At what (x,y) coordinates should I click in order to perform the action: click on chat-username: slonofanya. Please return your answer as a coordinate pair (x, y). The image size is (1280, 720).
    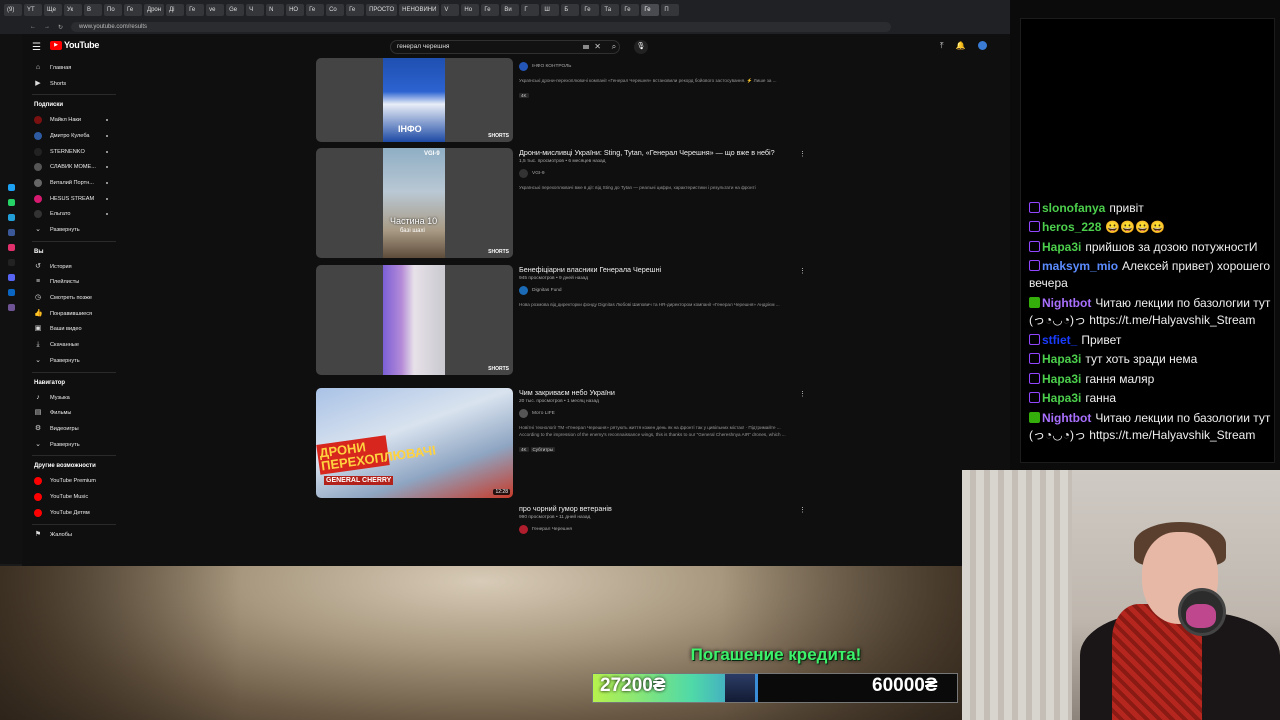
    Looking at the image, I should click on (1073, 208).